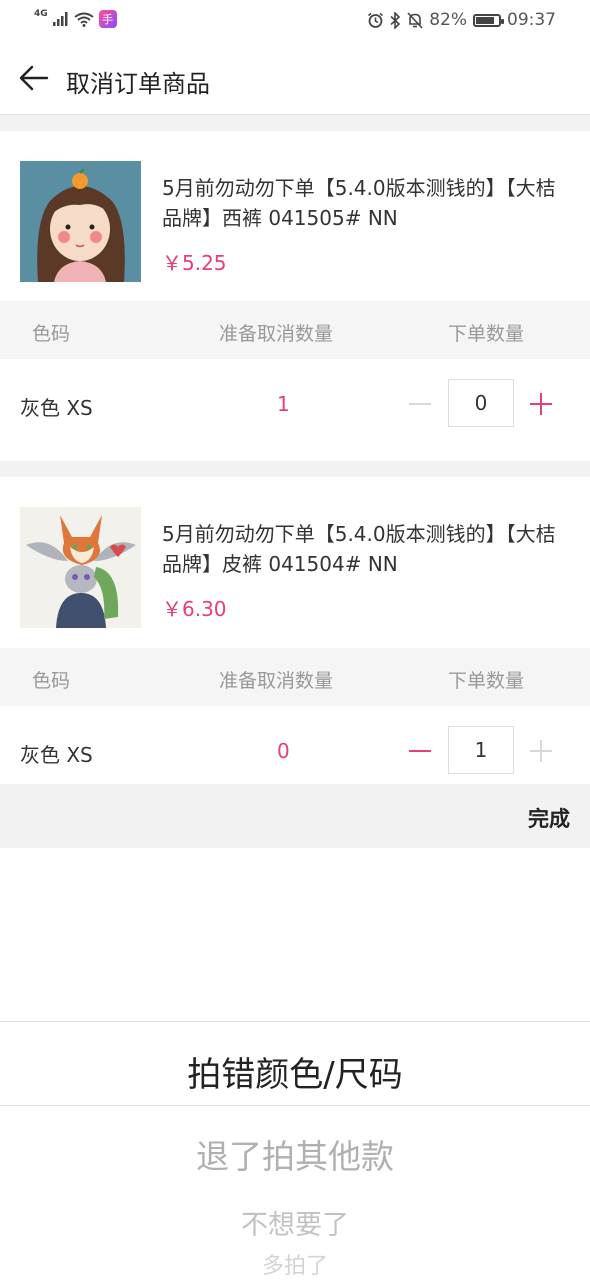 The height and width of the screenshot is (1280, 590). What do you see at coordinates (481, 403) in the screenshot?
I see `quantity-input: 0` at bounding box center [481, 403].